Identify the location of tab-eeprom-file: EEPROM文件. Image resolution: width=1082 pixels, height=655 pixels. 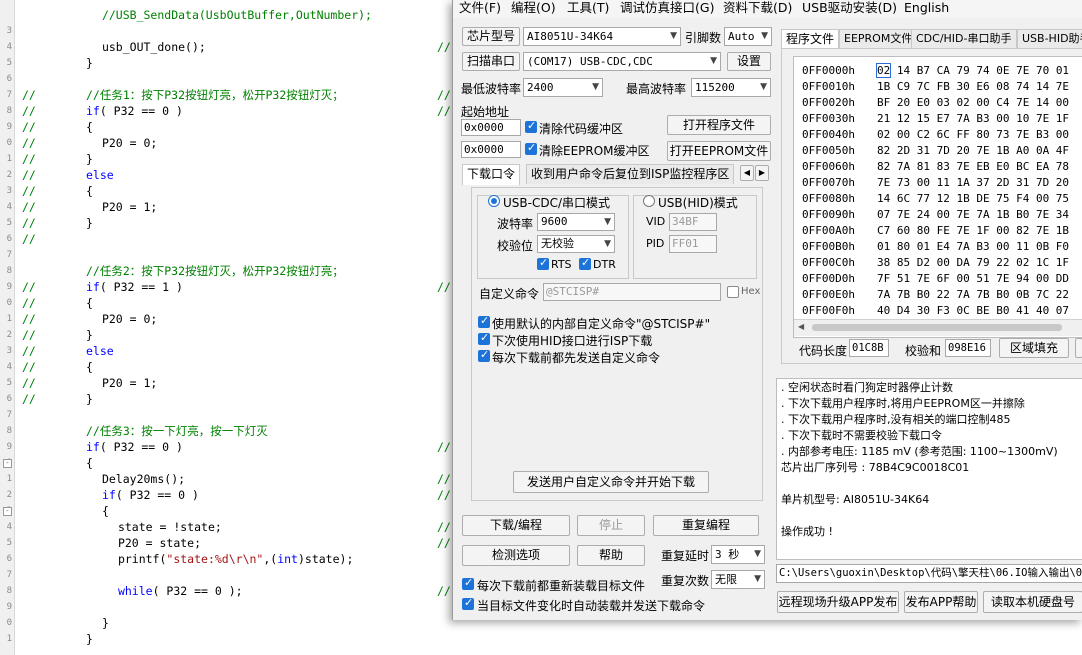
(878, 39).